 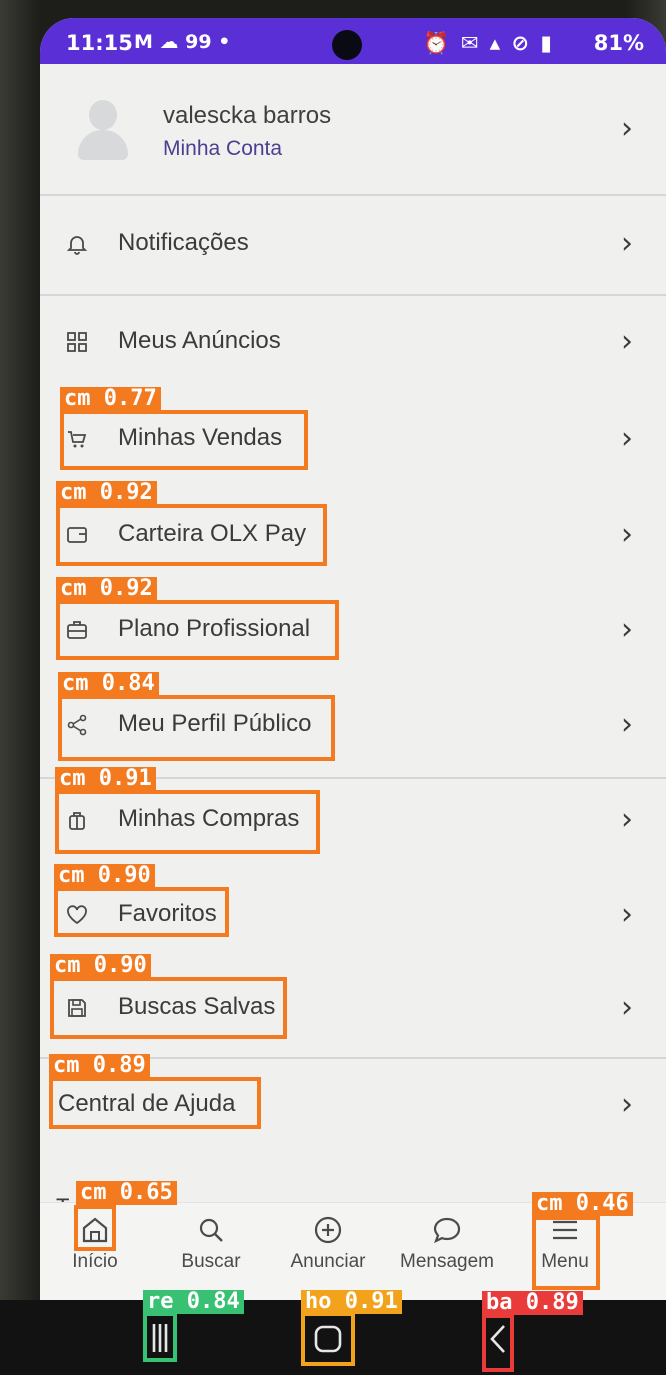 What do you see at coordinates (582, 1204) in the screenshot?
I see `detection-label: cm 0.46` at bounding box center [582, 1204].